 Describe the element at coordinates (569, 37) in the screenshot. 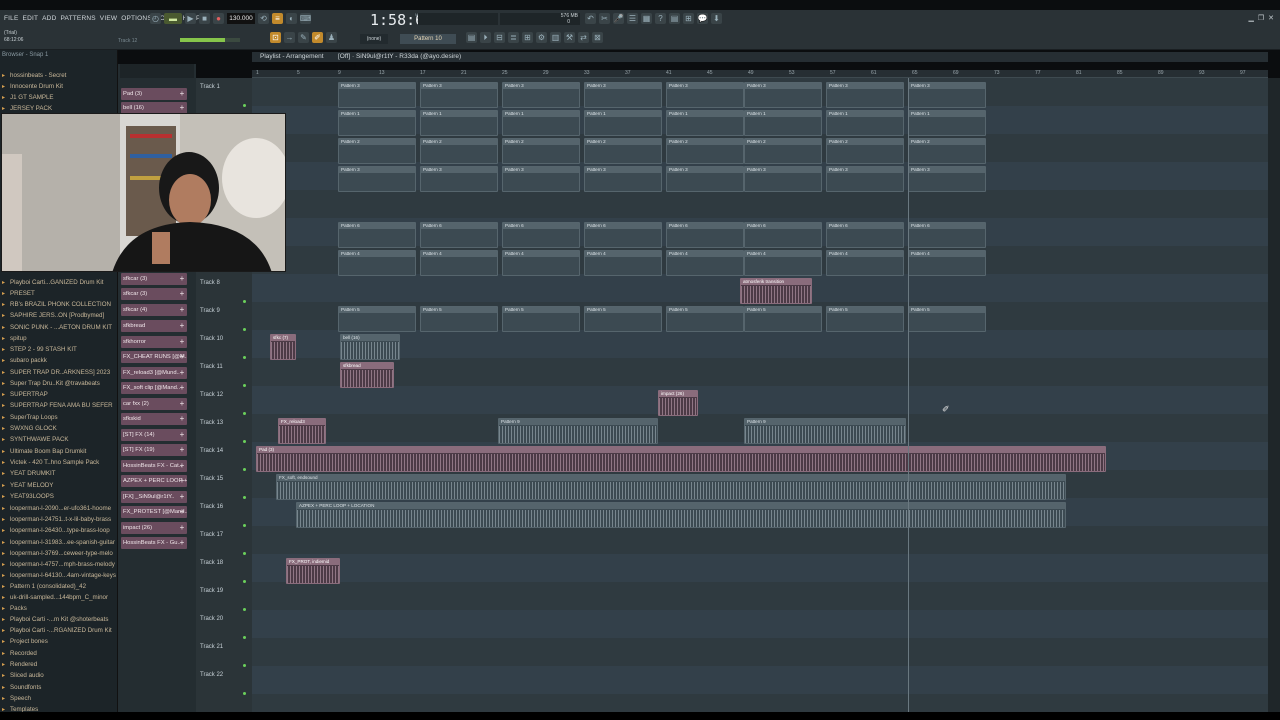

I see `tools-icon: ⚒` at that location.